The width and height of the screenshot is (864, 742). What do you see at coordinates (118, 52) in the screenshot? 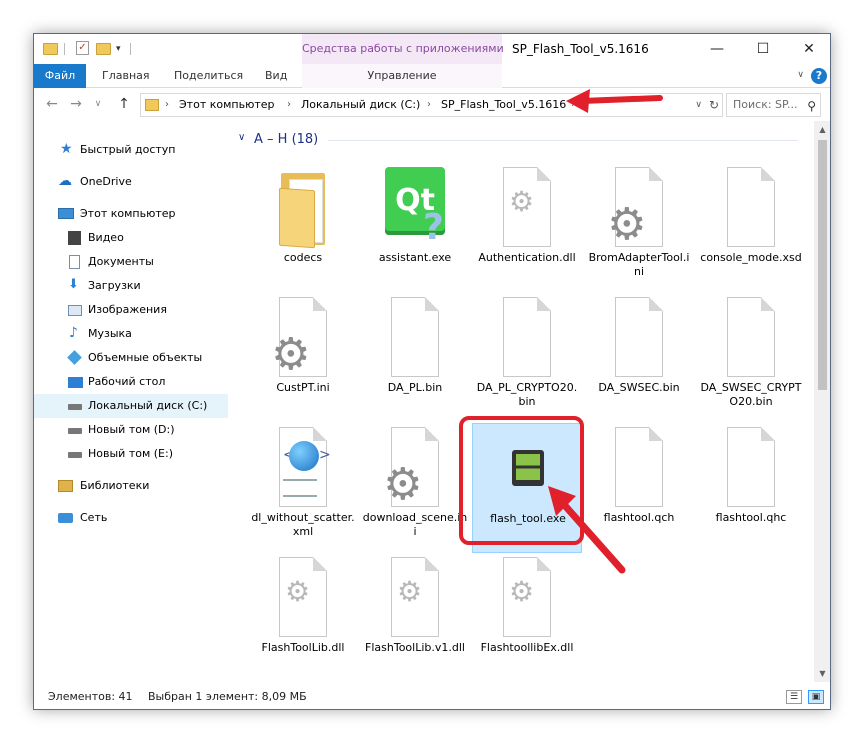
I see `quick-access-dropdown-icon: ▾` at bounding box center [118, 52].